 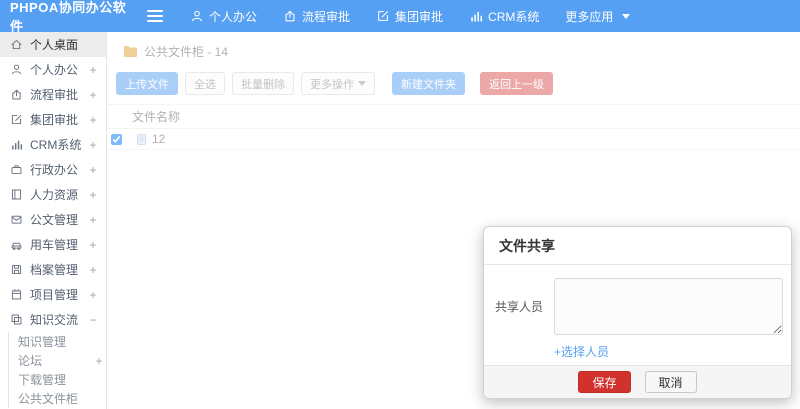 What do you see at coordinates (604, 382) in the screenshot?
I see `save-button: 保存` at bounding box center [604, 382].